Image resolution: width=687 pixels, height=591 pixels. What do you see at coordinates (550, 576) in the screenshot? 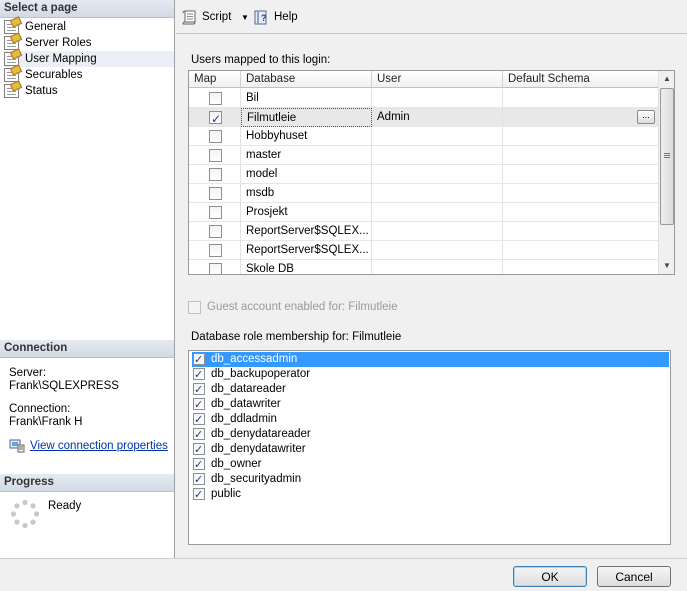
I see `ok-button: OK` at bounding box center [550, 576].